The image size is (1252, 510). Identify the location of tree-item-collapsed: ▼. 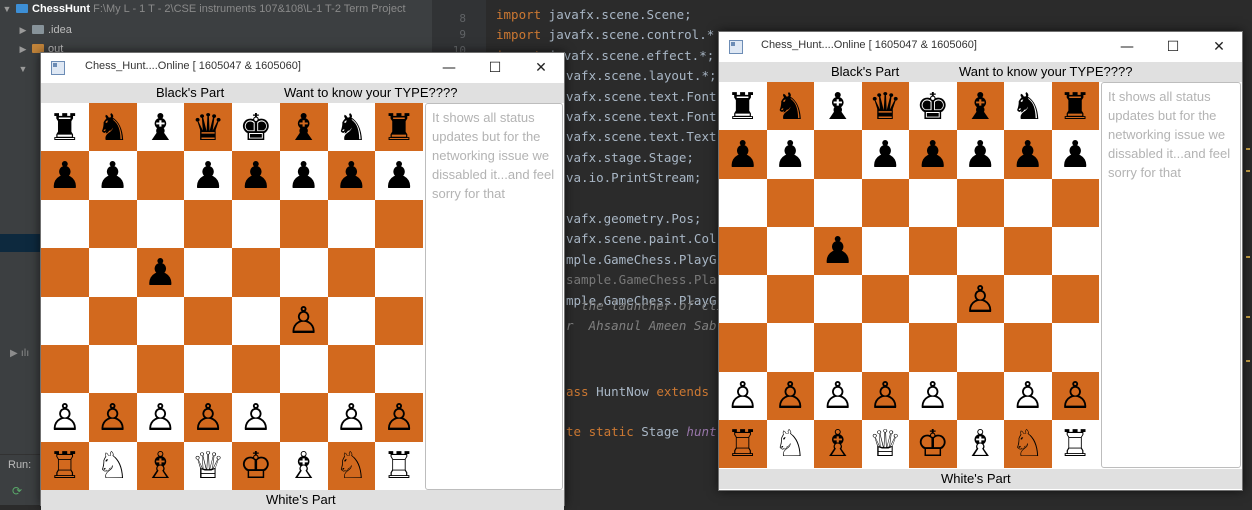
(23, 69).